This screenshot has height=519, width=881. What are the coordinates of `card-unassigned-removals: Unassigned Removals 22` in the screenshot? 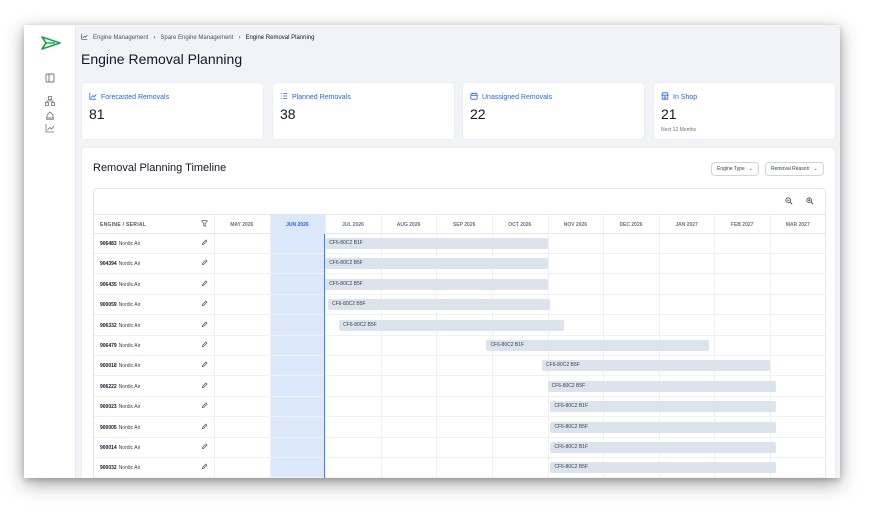 It's located at (553, 111).